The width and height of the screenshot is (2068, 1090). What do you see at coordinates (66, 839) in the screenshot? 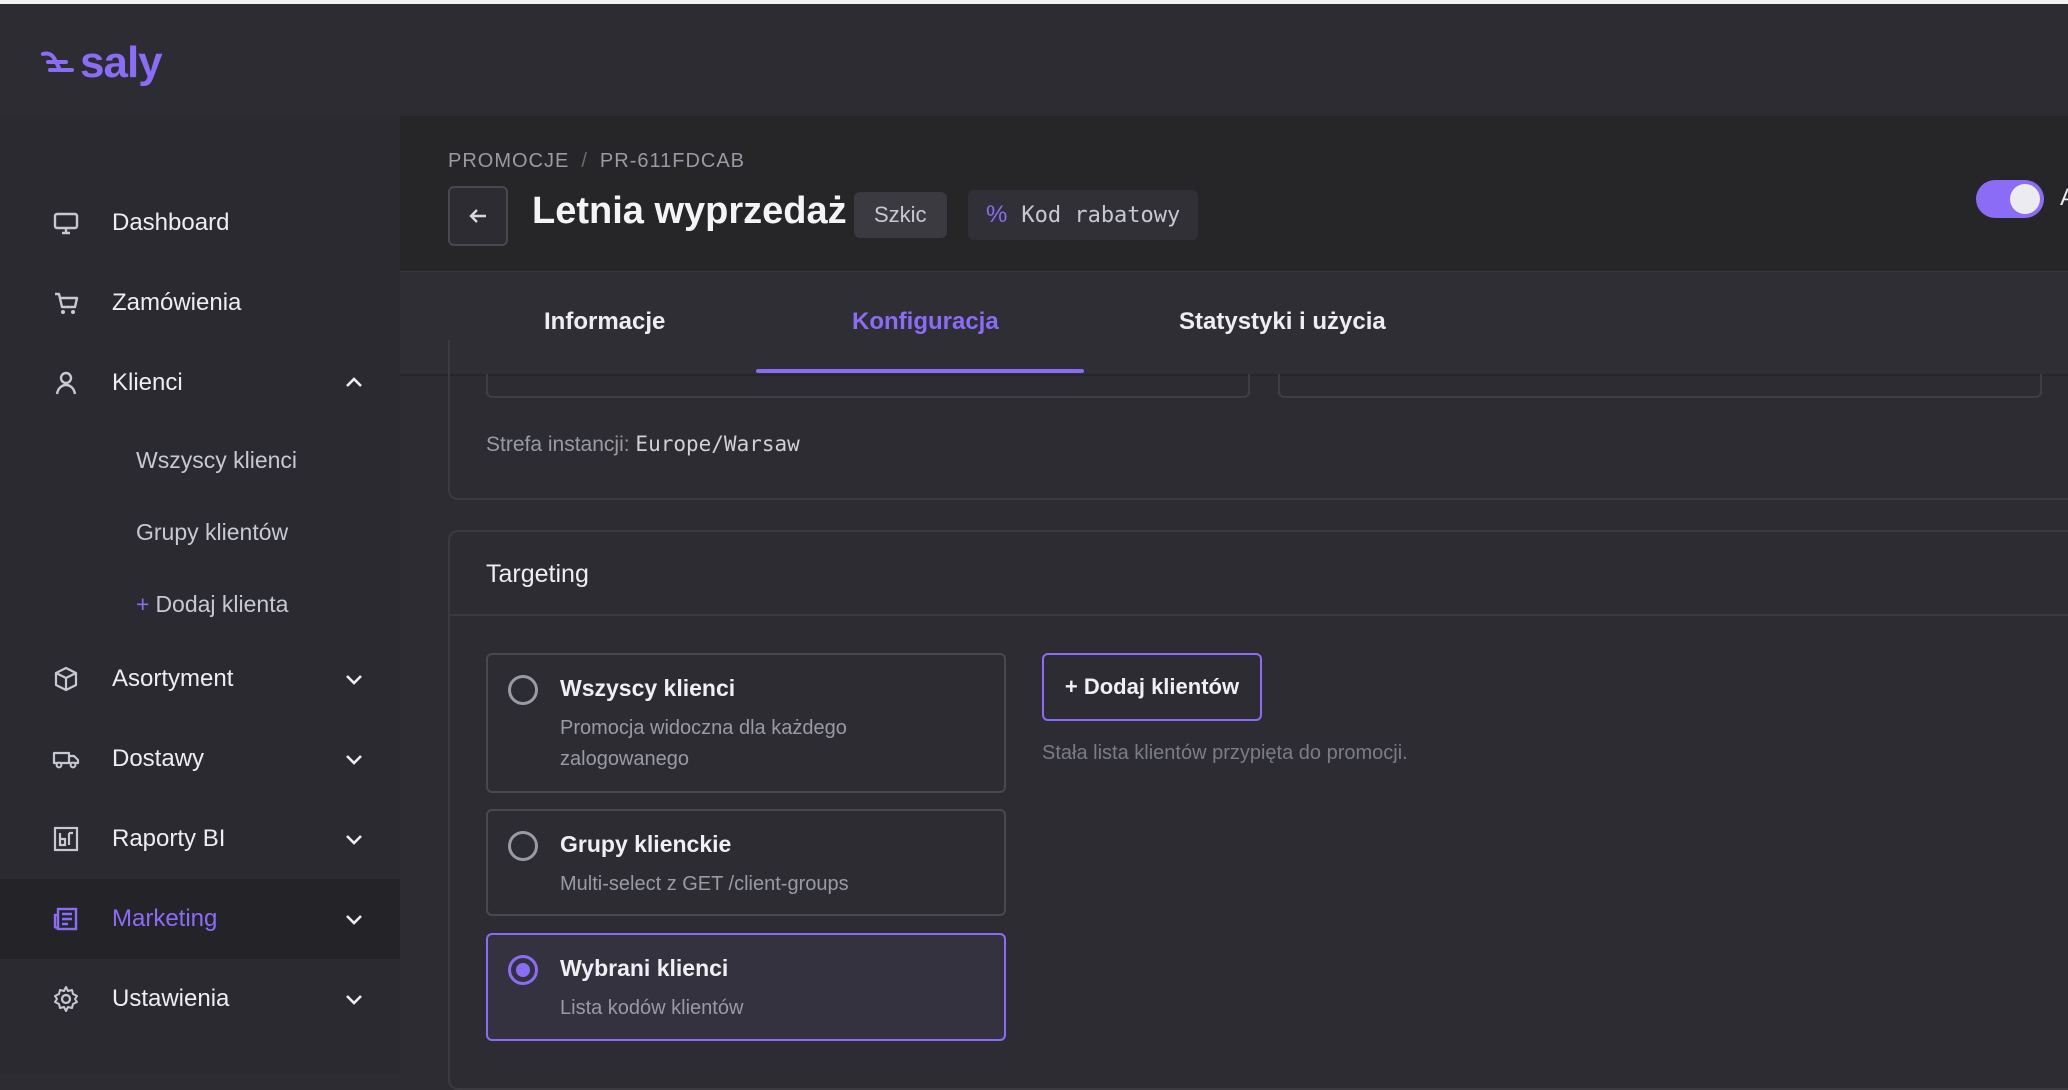
I see `report-icon` at bounding box center [66, 839].